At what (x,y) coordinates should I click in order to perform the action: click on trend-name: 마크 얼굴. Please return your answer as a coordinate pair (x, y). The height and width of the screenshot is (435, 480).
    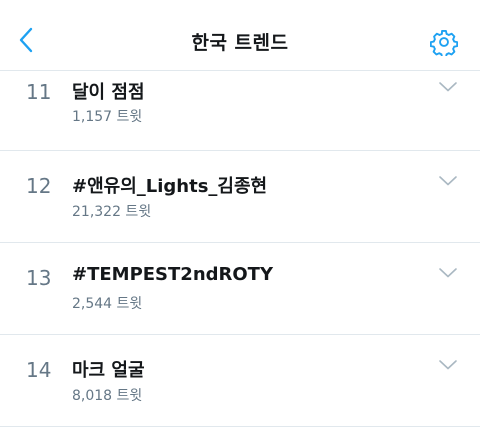
    Looking at the image, I should click on (108, 370).